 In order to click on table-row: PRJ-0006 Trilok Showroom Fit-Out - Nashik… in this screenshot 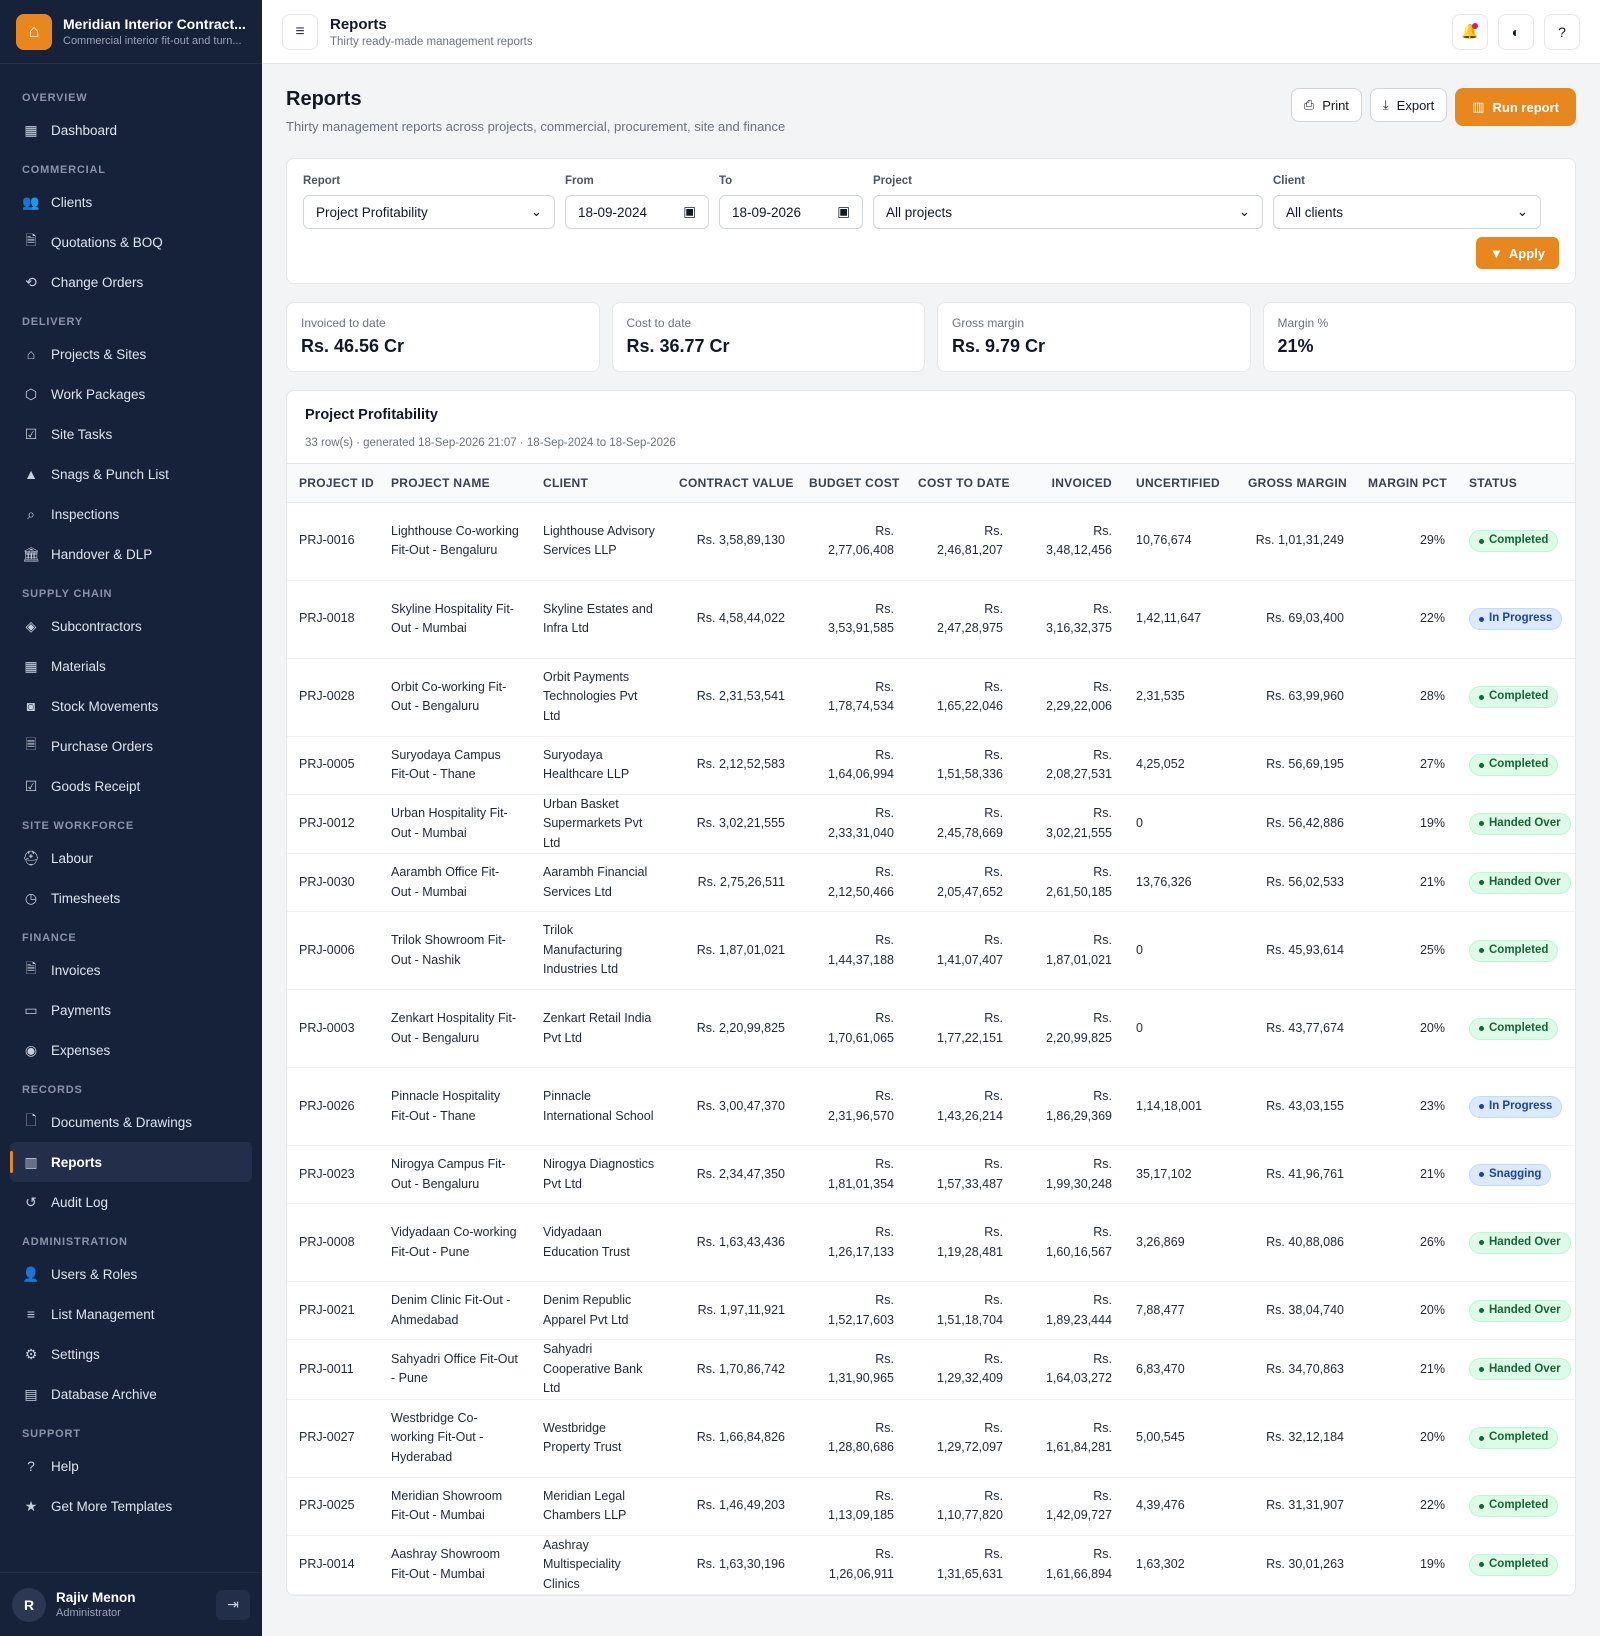, I will do `click(931, 950)`.